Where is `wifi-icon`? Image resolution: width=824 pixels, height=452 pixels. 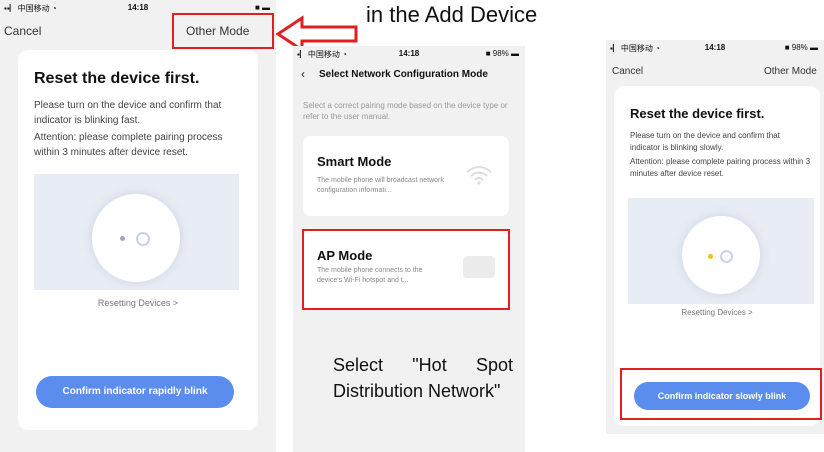 wifi-icon is located at coordinates (479, 175).